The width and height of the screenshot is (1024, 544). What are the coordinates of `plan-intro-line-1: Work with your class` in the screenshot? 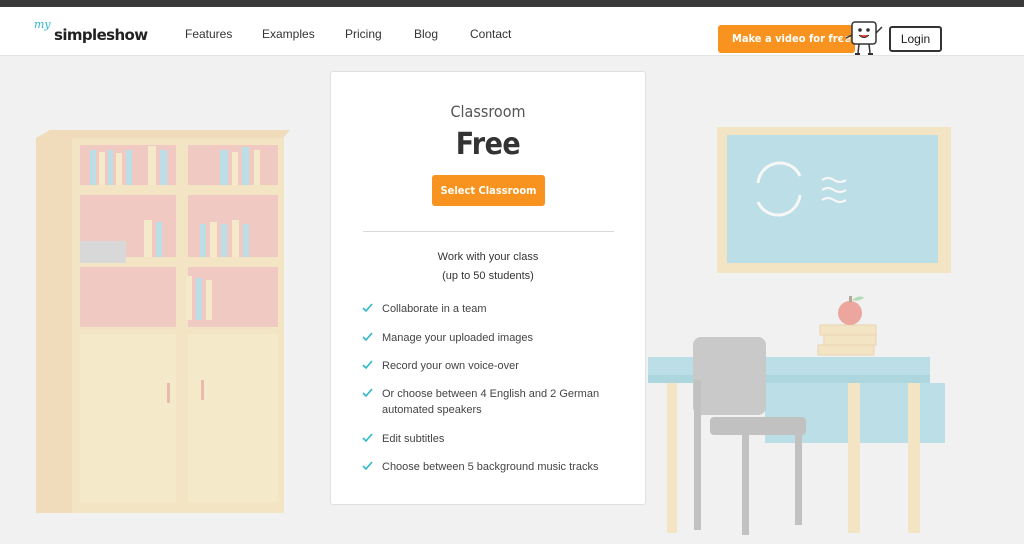 It's located at (488, 257).